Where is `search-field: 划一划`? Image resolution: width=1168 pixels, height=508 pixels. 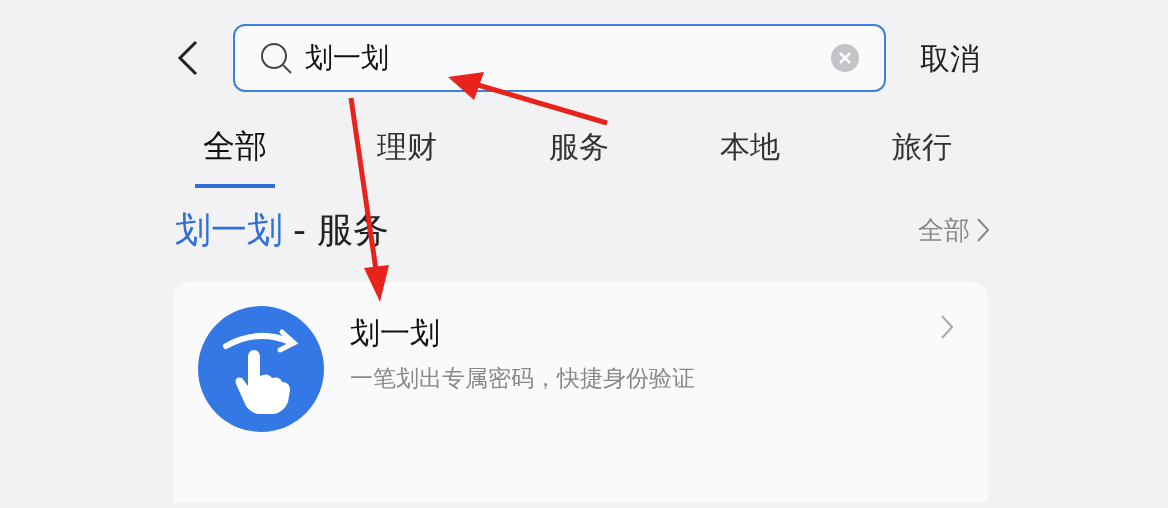
search-field: 划一划 is located at coordinates (559, 58).